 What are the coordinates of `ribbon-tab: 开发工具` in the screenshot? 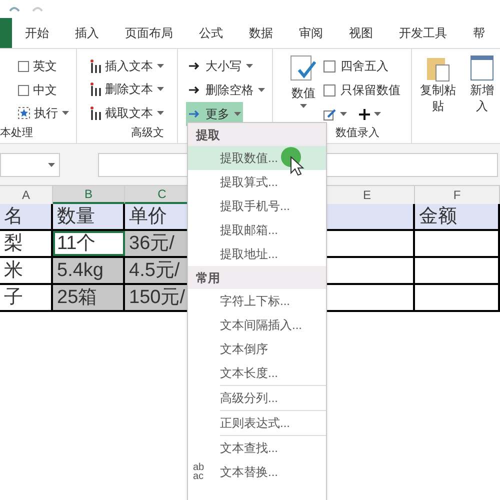 It's located at (423, 33).